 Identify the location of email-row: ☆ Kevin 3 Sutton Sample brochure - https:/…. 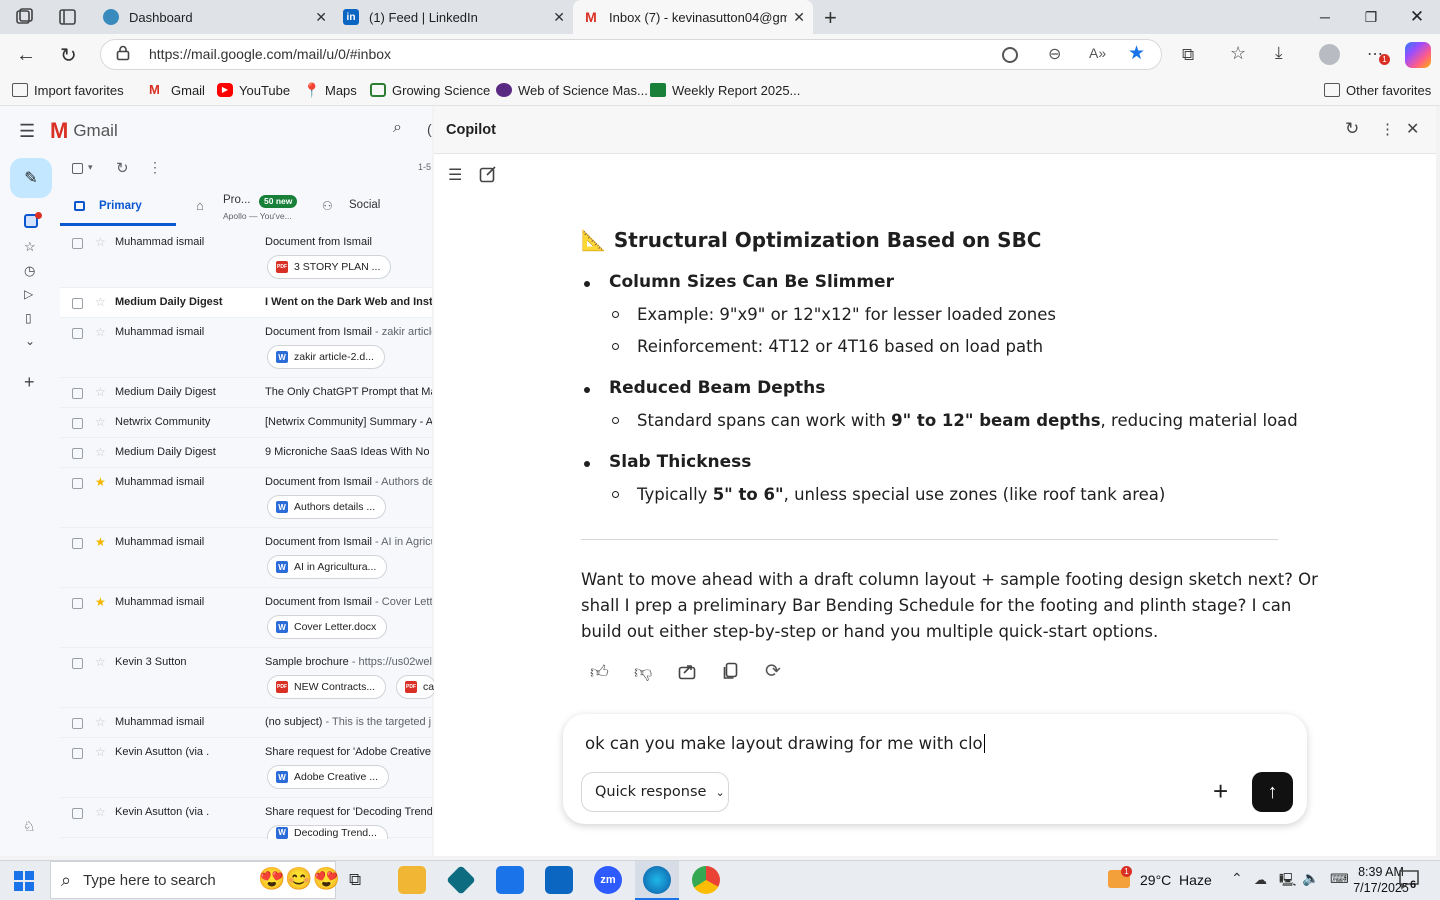
(248, 678).